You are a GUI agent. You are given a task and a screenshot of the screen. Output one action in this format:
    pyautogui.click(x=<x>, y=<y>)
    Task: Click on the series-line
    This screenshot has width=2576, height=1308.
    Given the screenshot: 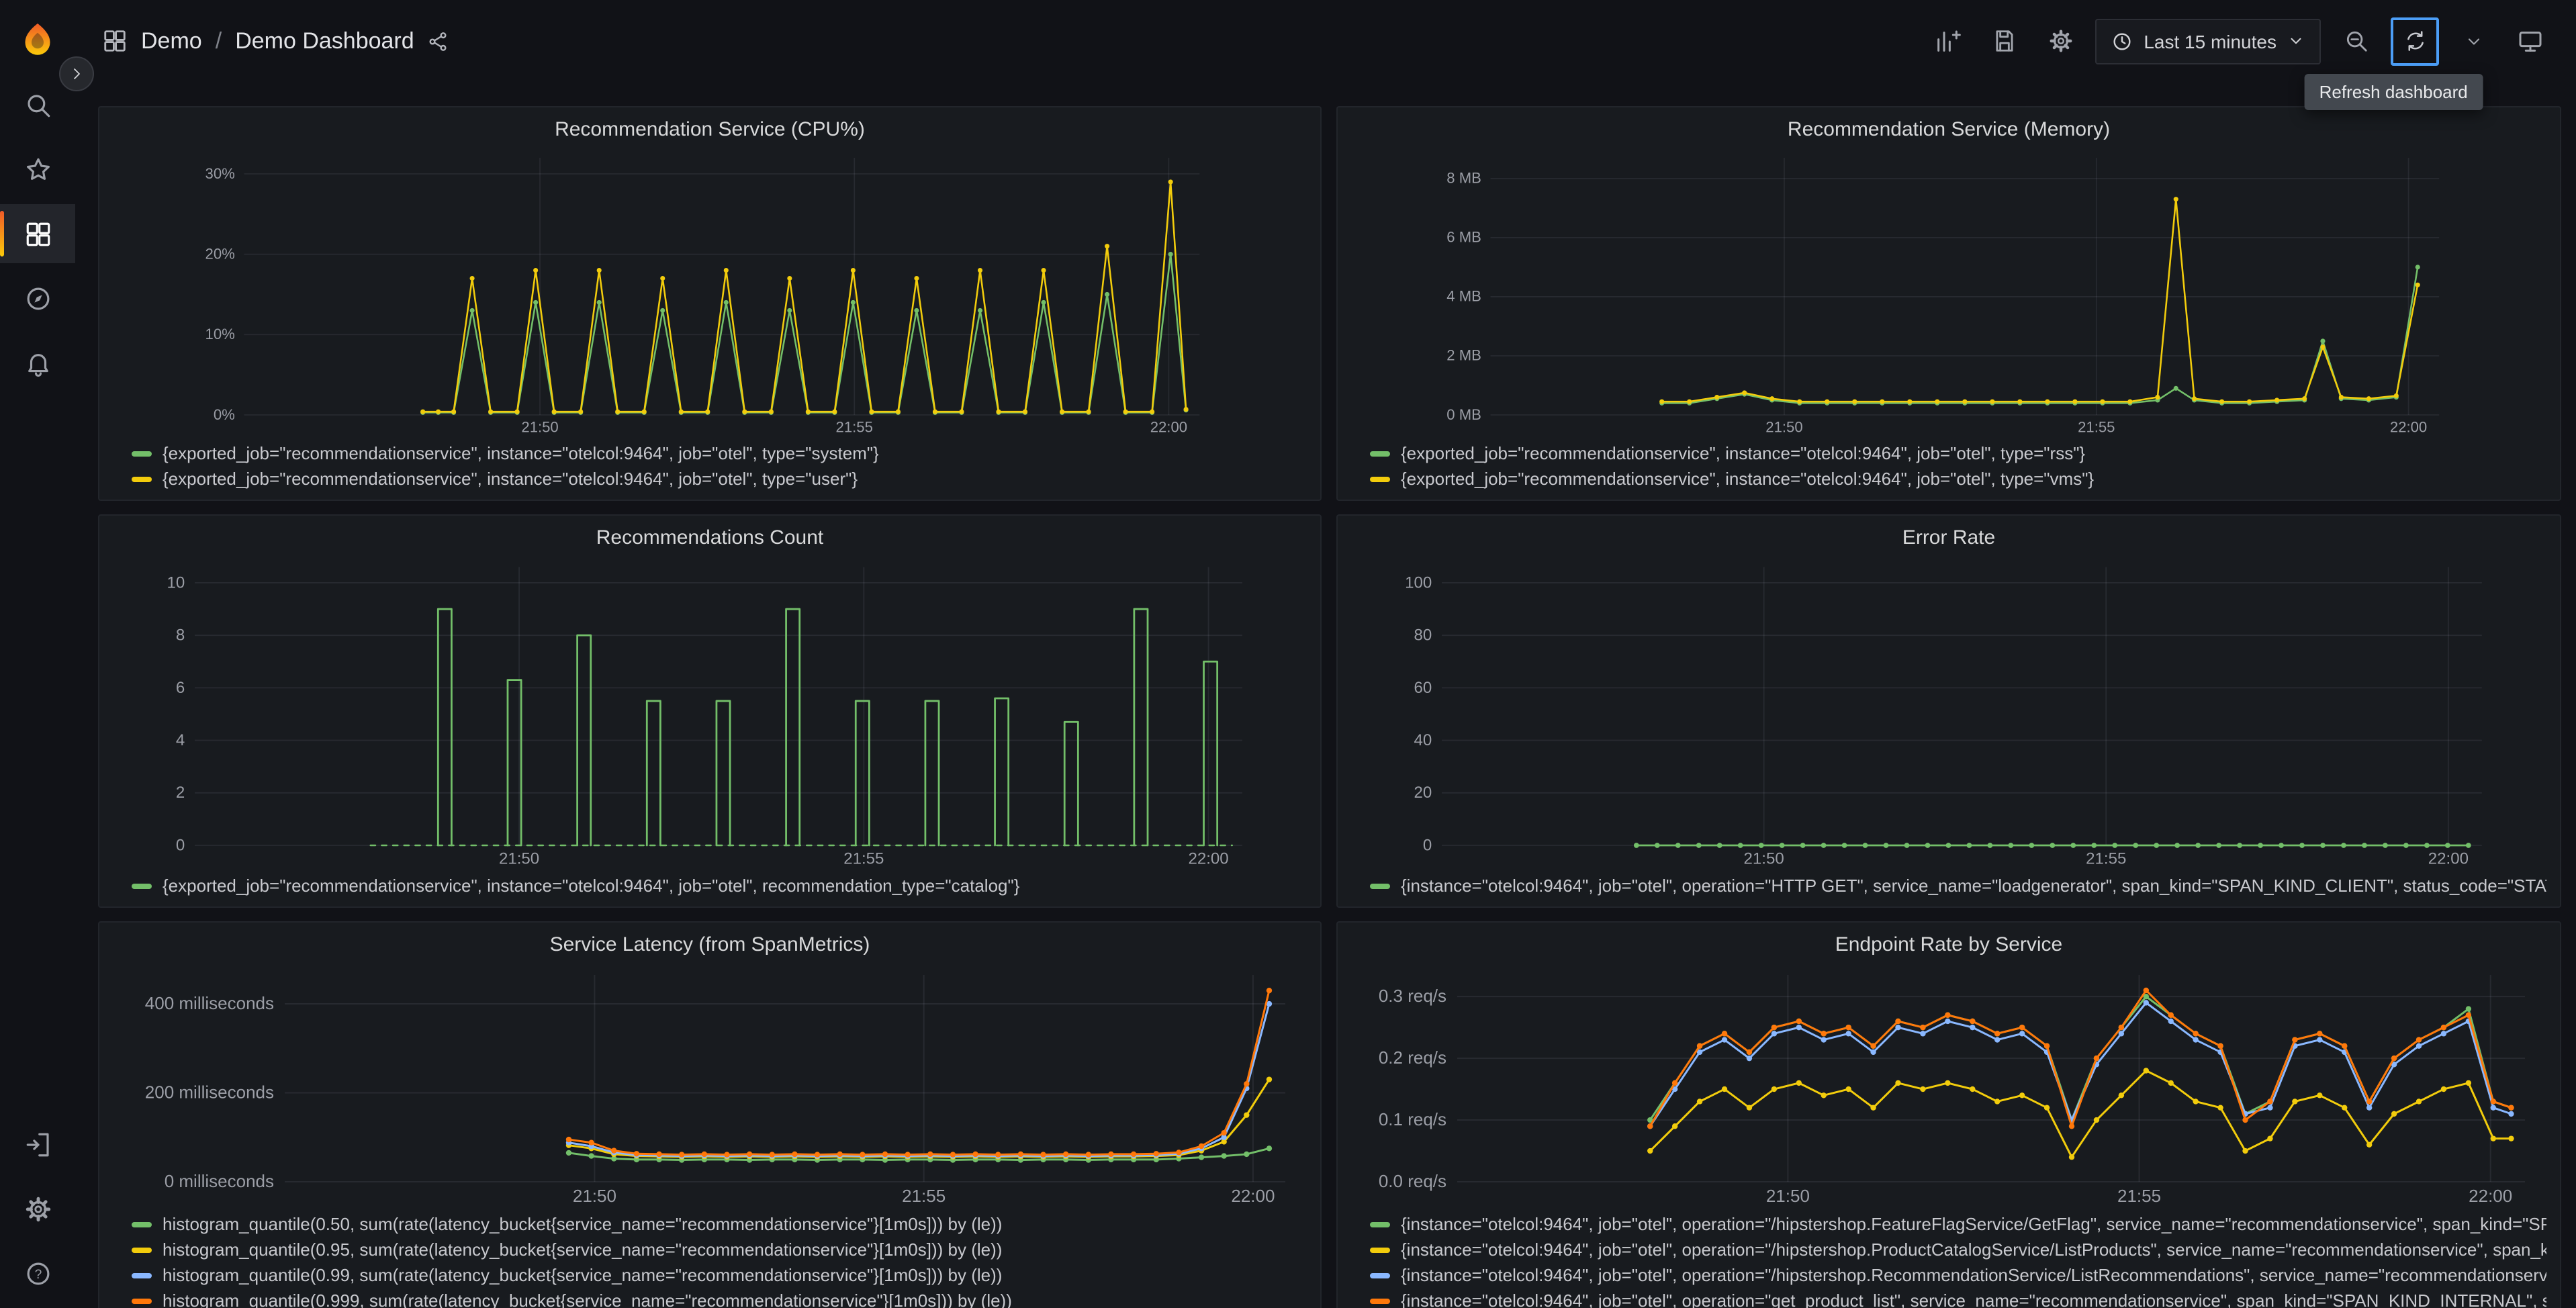 What is the action you would take?
    pyautogui.click(x=723, y=773)
    